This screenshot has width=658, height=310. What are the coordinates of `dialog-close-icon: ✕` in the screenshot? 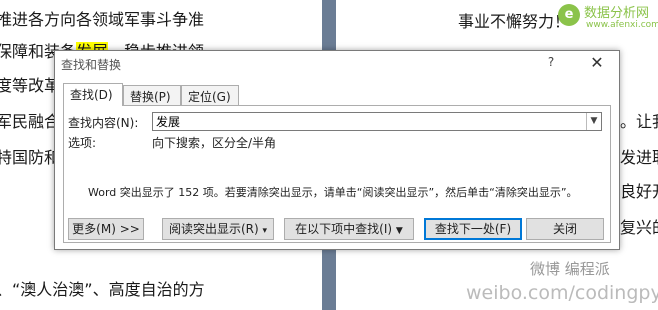 It's located at (597, 62).